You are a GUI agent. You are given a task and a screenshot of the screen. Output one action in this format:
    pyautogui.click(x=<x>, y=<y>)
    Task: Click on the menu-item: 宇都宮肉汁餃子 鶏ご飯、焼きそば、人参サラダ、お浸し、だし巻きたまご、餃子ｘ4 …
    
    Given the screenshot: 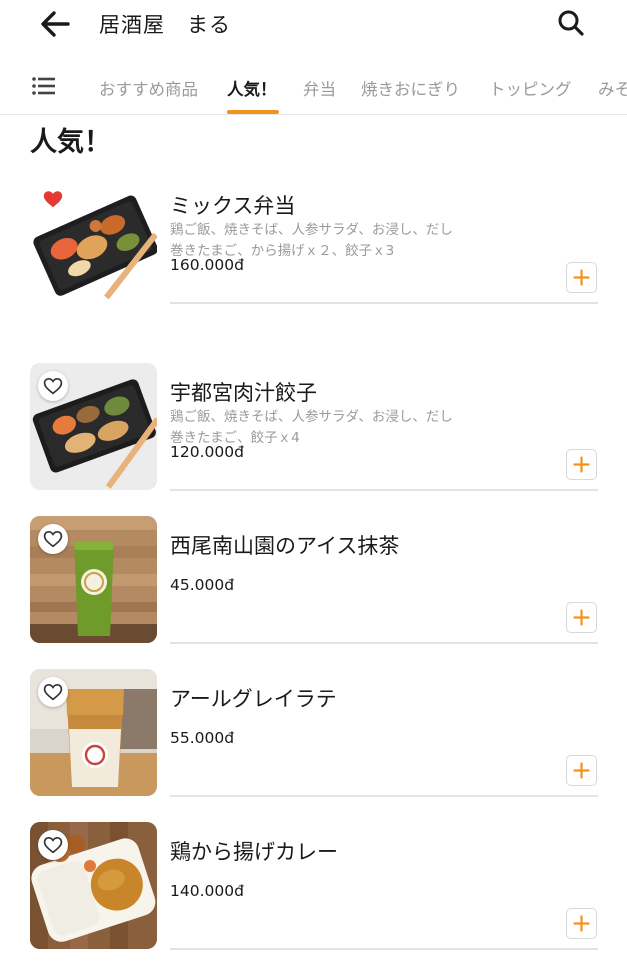 What is the action you would take?
    pyautogui.click(x=313, y=433)
    